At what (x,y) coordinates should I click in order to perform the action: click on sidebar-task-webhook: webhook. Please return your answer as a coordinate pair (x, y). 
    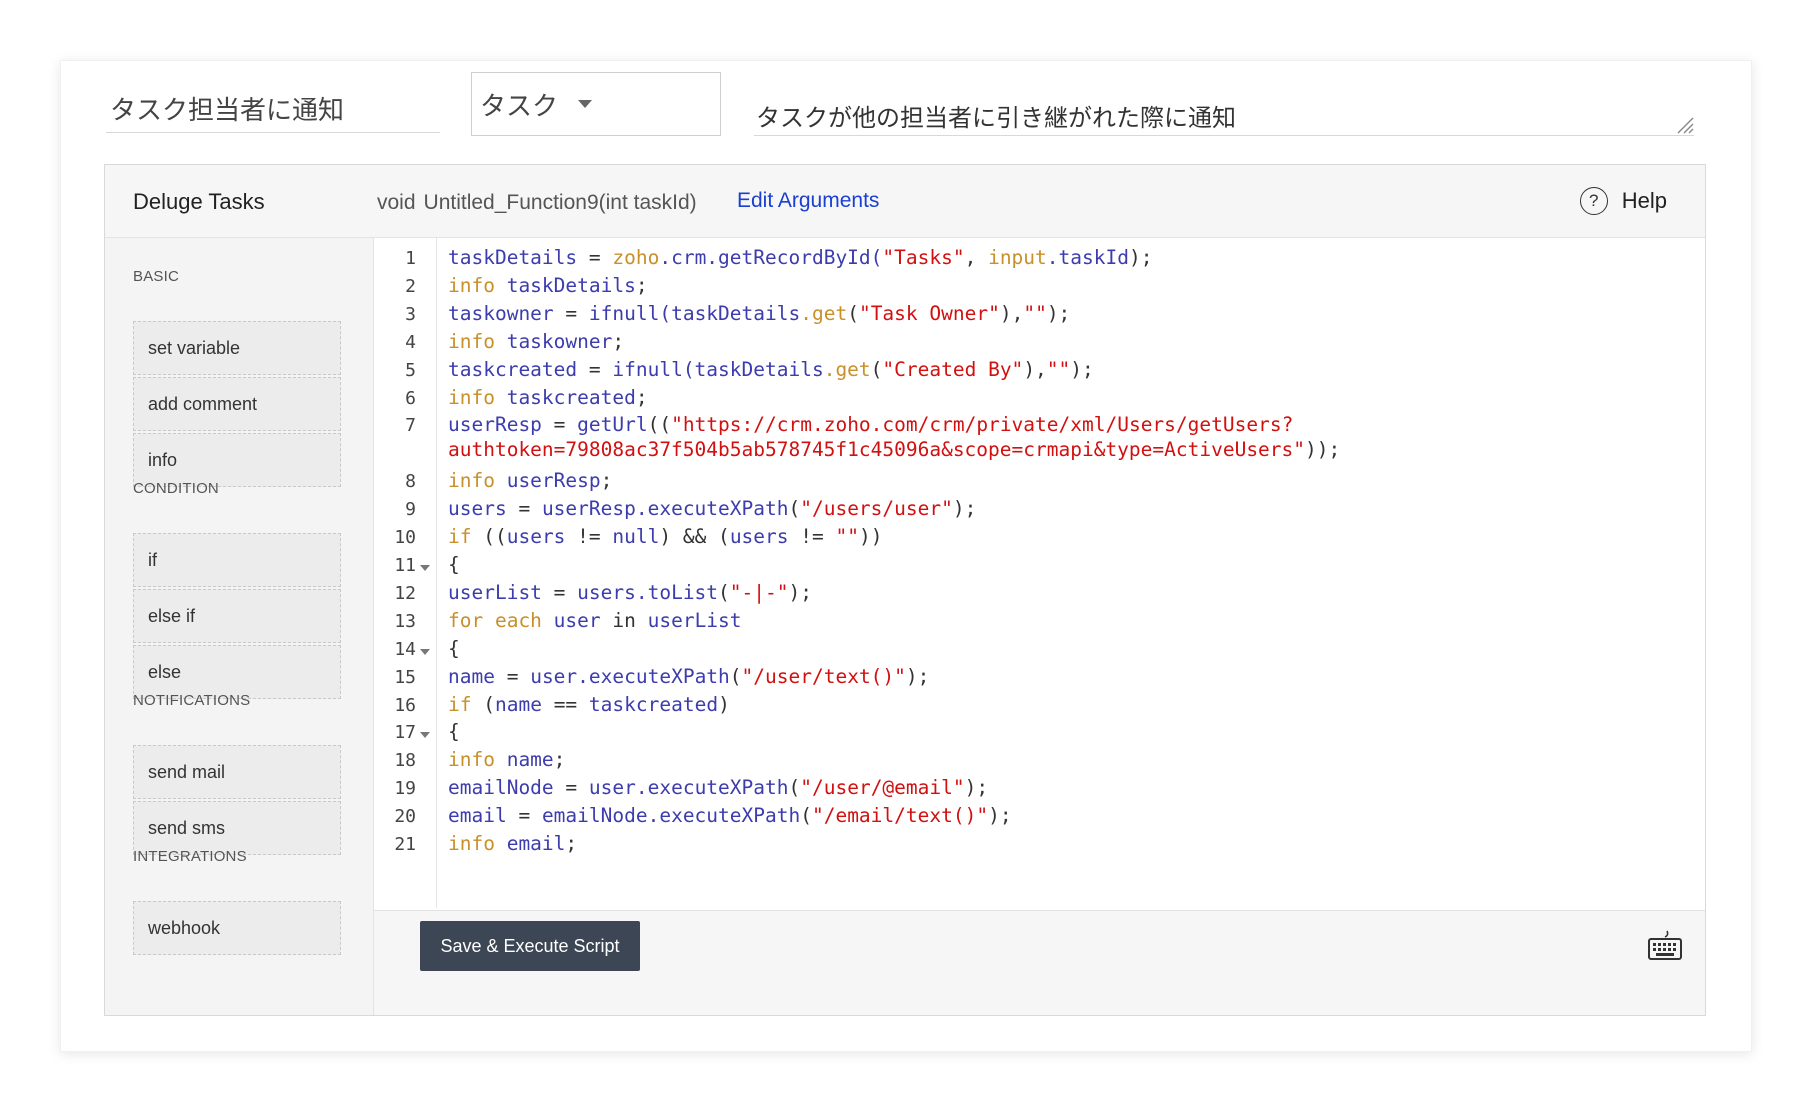
    Looking at the image, I should click on (237, 928).